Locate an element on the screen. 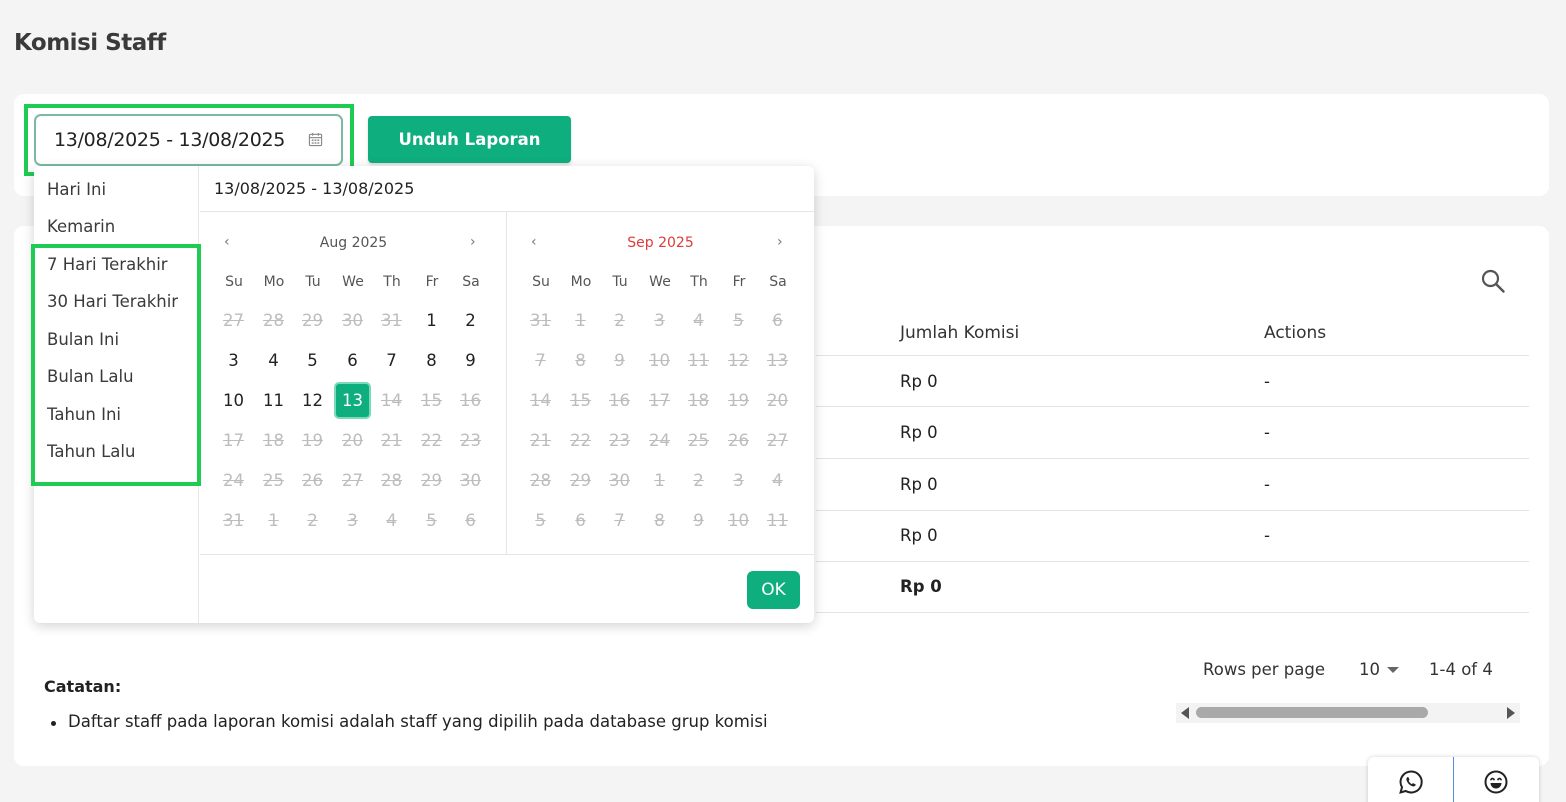 Image resolution: width=1566 pixels, height=802 pixels. horizontal-scrollbar is located at coordinates (1348, 713).